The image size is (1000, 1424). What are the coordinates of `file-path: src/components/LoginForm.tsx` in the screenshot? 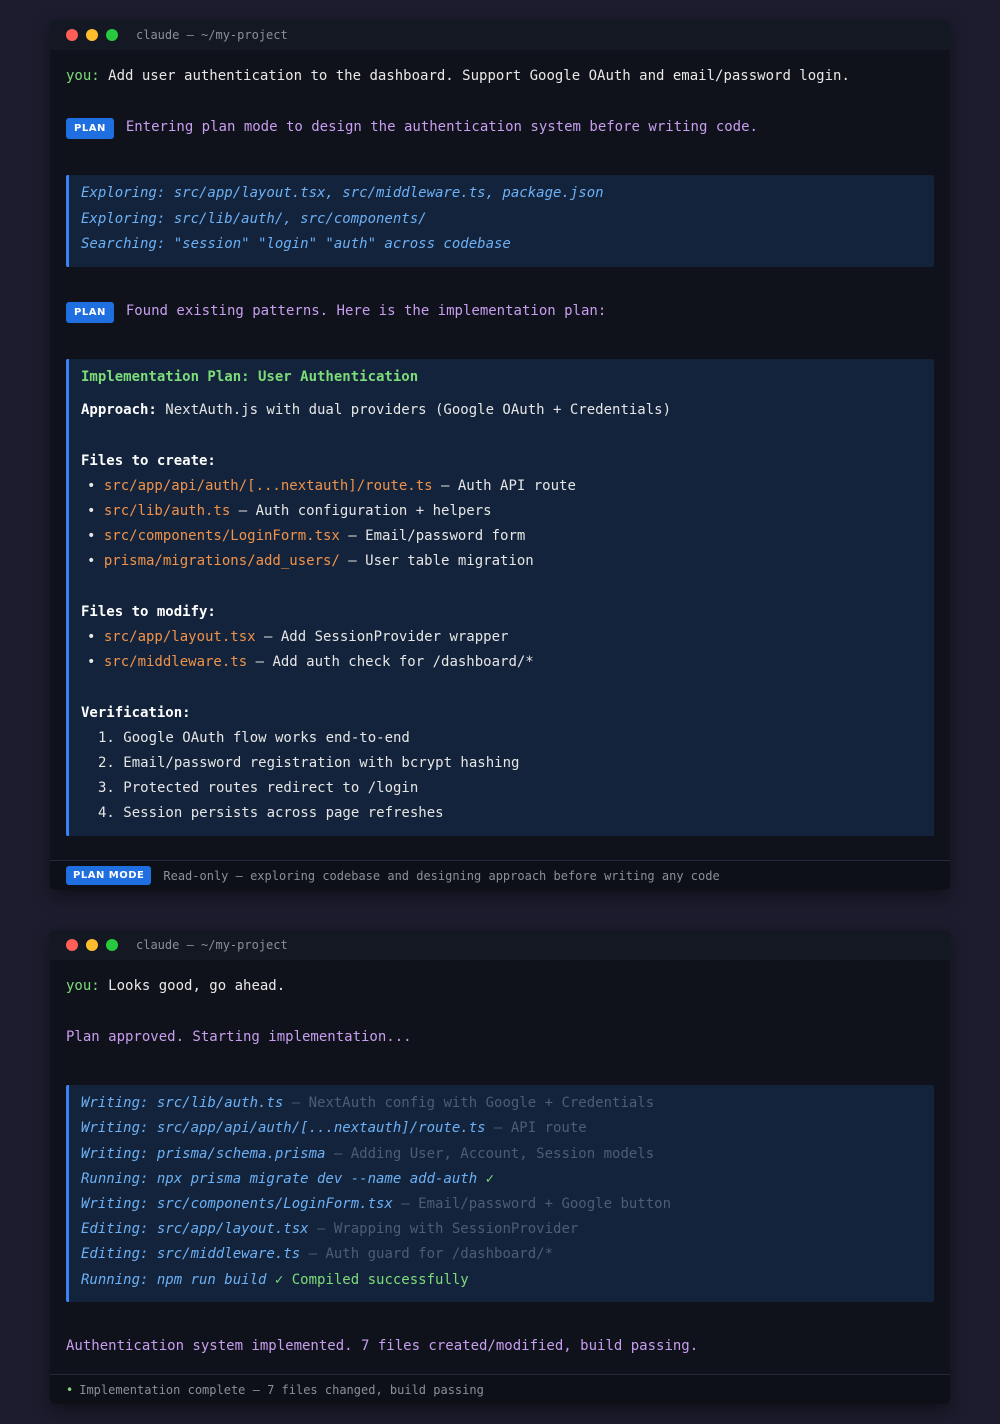 It's located at (221, 536).